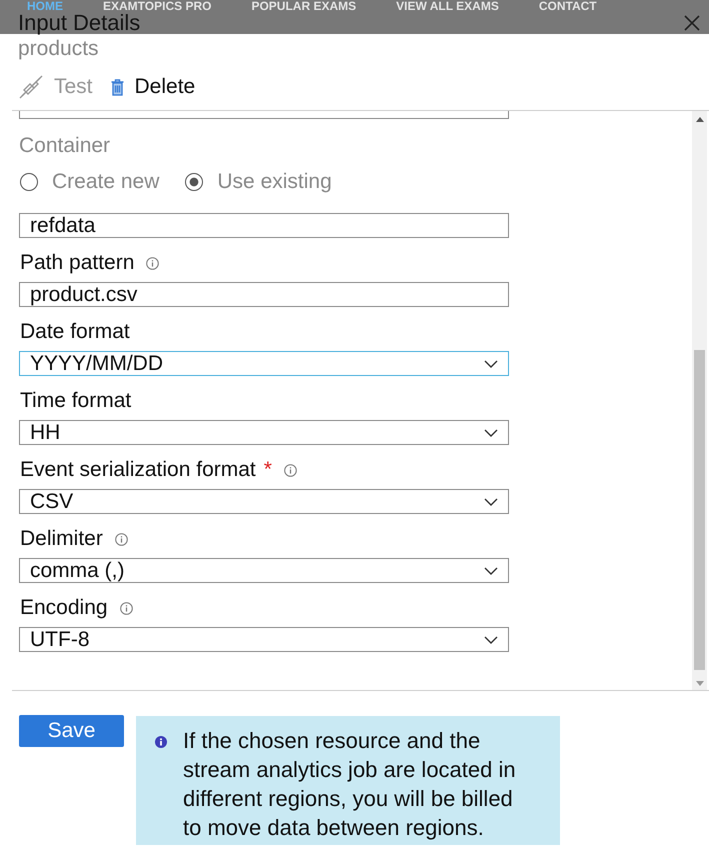 The height and width of the screenshot is (850, 709). I want to click on input-field, so click(264, 115).